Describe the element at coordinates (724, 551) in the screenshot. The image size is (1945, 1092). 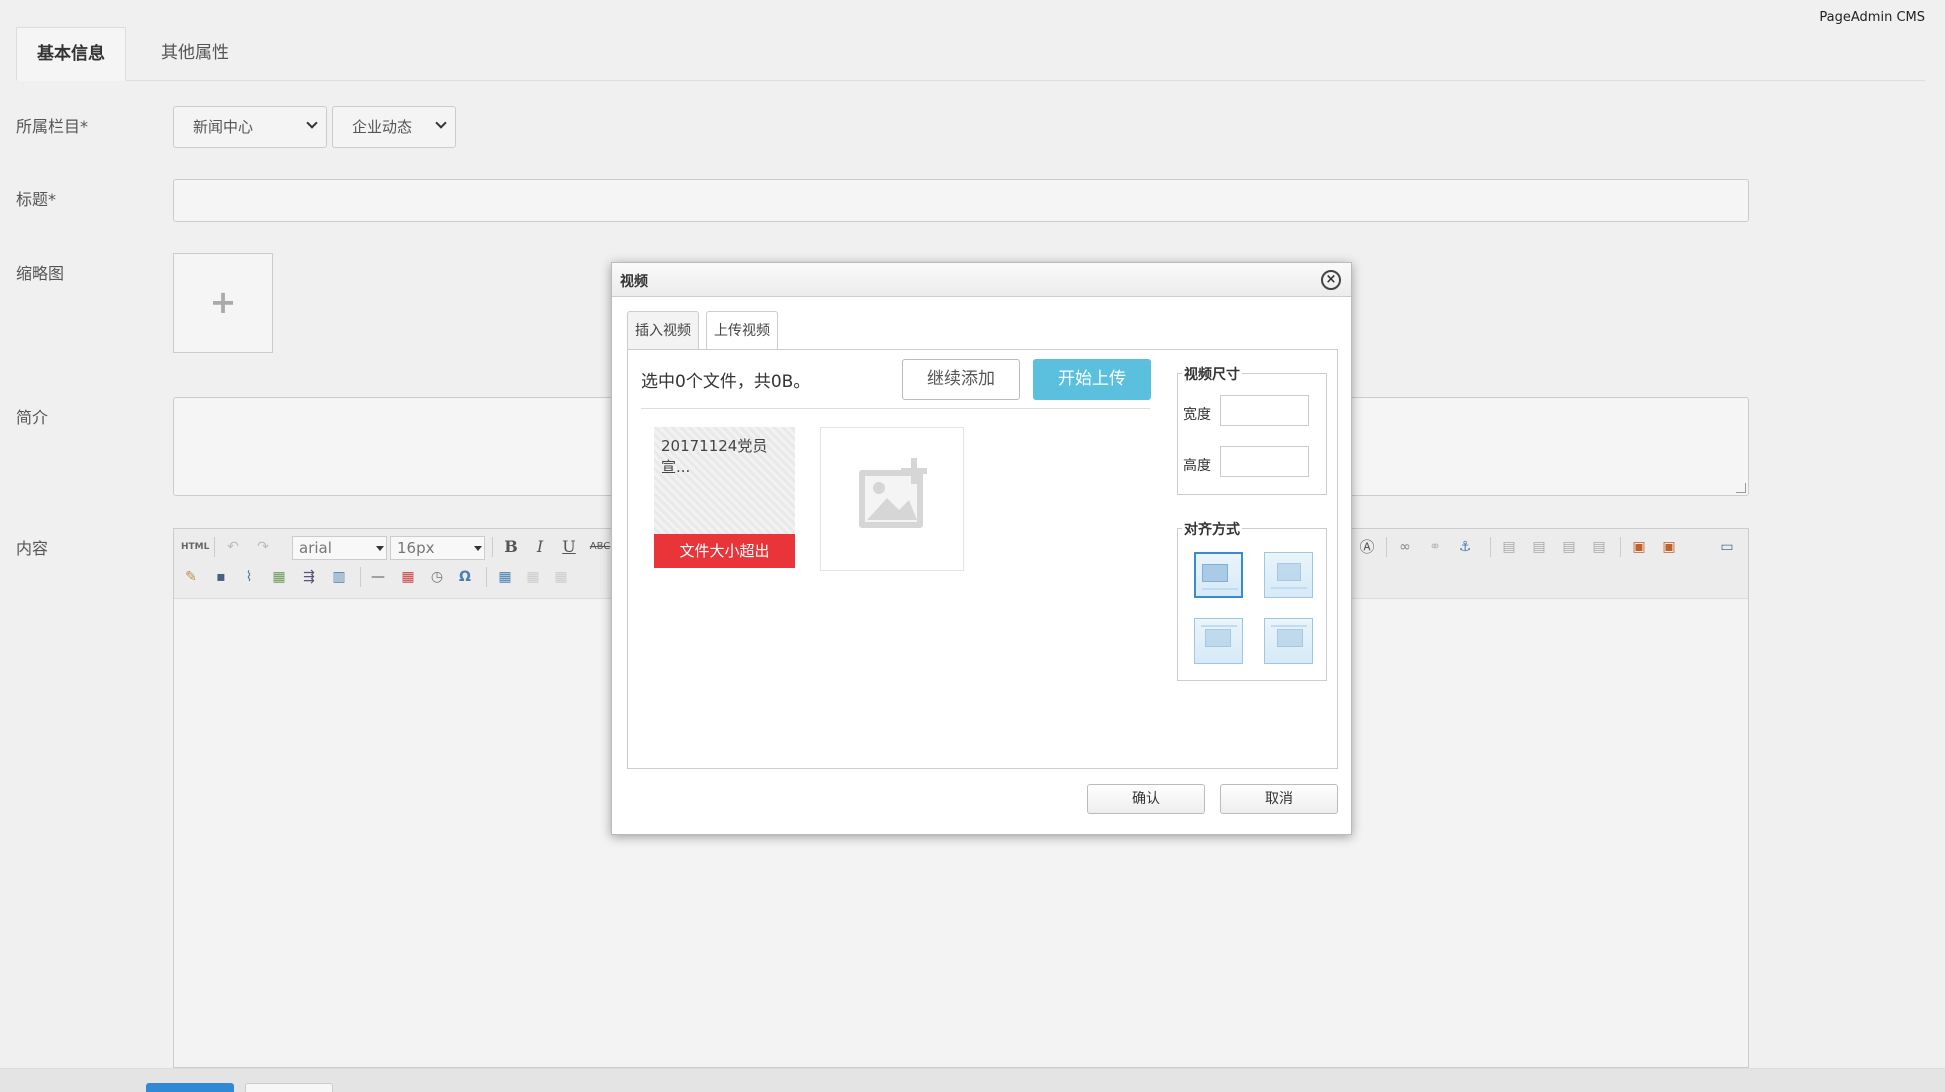
I see `file-error-badge: 文件大小超出` at that location.